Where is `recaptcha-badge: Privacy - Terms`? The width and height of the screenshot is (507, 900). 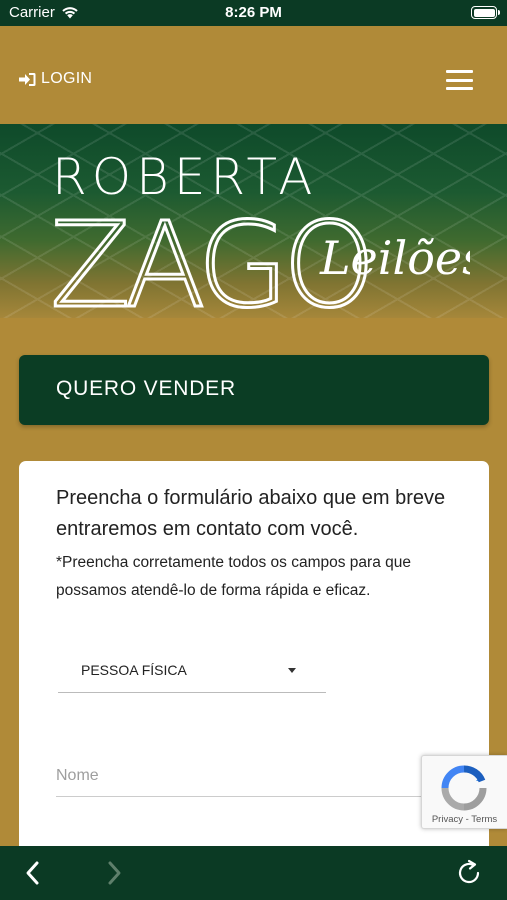 recaptcha-badge: Privacy - Terms is located at coordinates (464, 792).